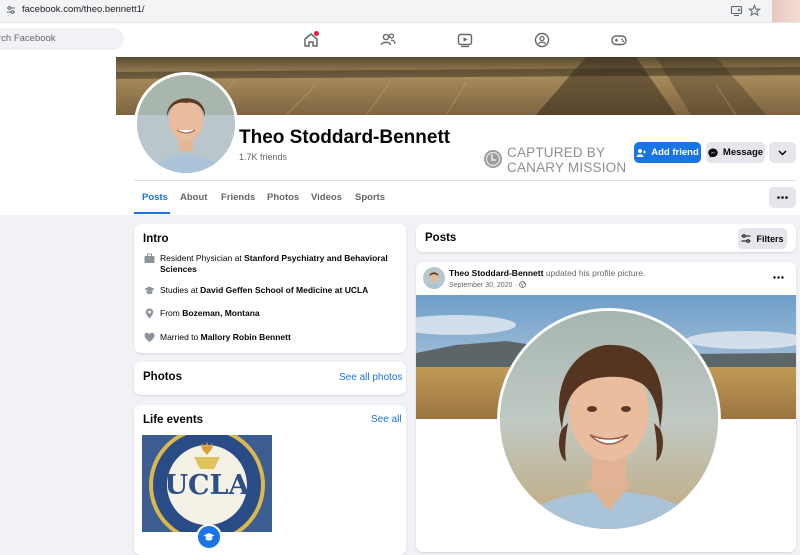 The width and height of the screenshot is (800, 555). What do you see at coordinates (283, 197) in the screenshot?
I see `tab-photos: Photos` at bounding box center [283, 197].